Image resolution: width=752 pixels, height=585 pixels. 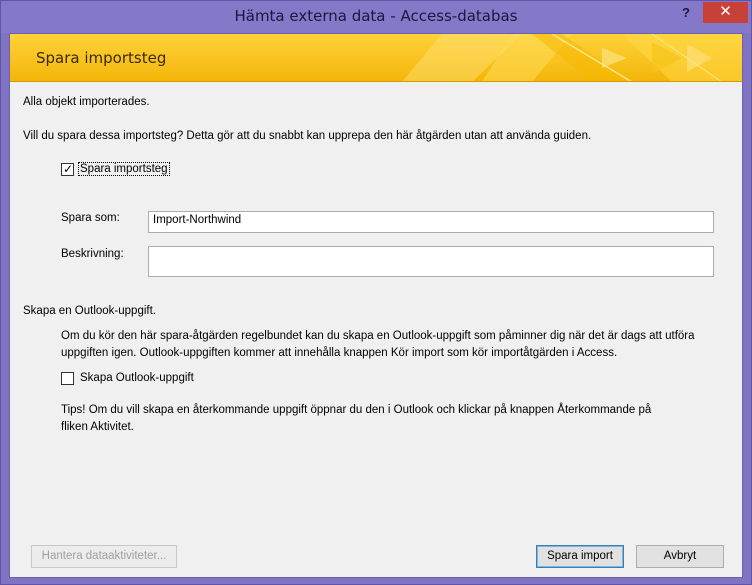 I want to click on window-title: Hämta externa data - Access-databas, so click(x=376, y=16).